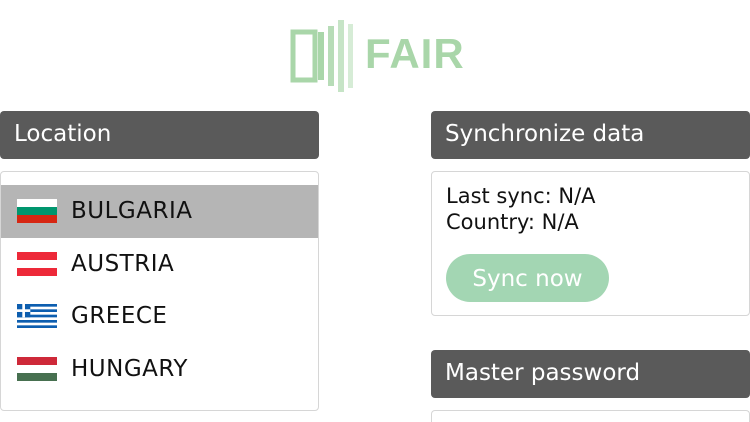 The image size is (750, 422). What do you see at coordinates (129, 368) in the screenshot?
I see `location-name: HUNGARY` at bounding box center [129, 368].